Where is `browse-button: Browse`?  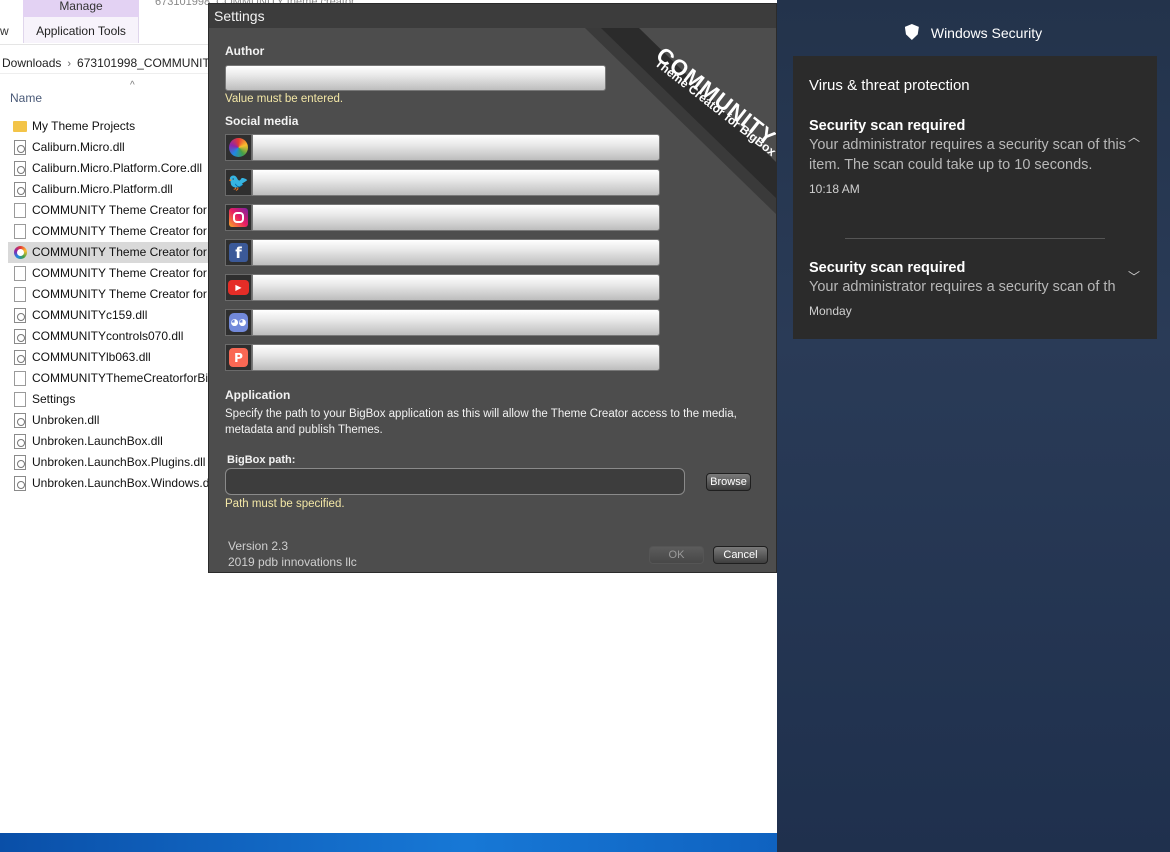 browse-button: Browse is located at coordinates (728, 482).